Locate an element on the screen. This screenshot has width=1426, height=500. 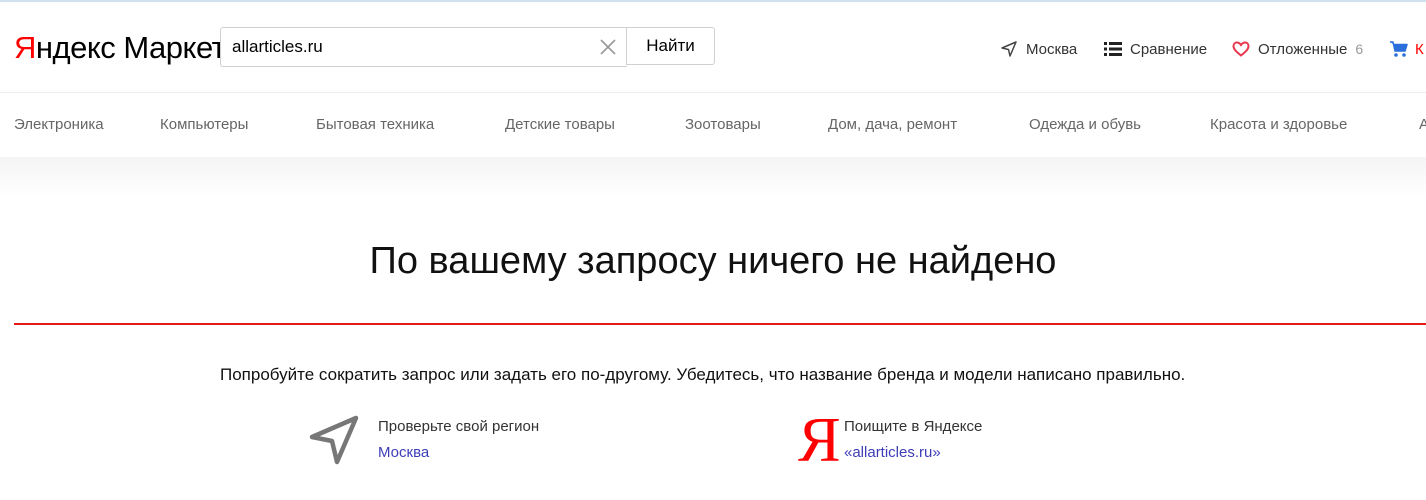
nav-item-kids: Детские товары is located at coordinates (560, 125).